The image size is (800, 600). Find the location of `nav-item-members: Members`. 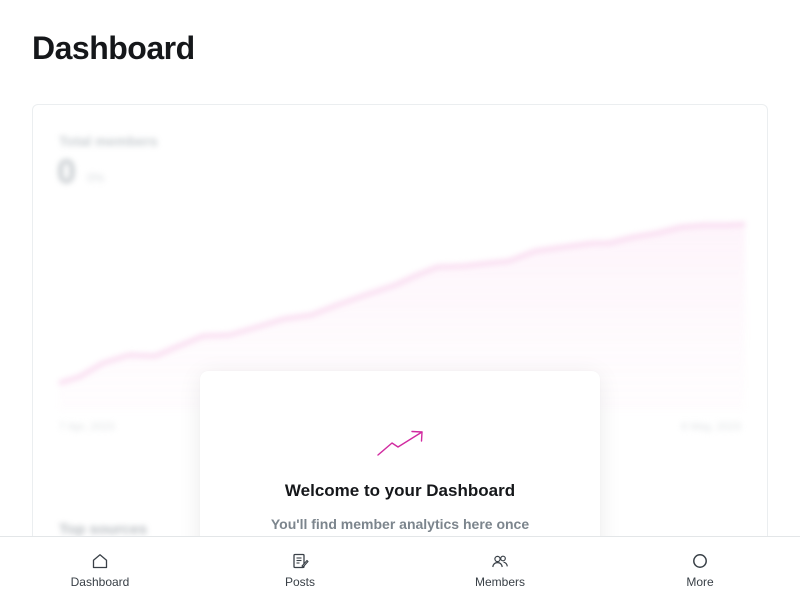

nav-item-members: Members is located at coordinates (500, 568).